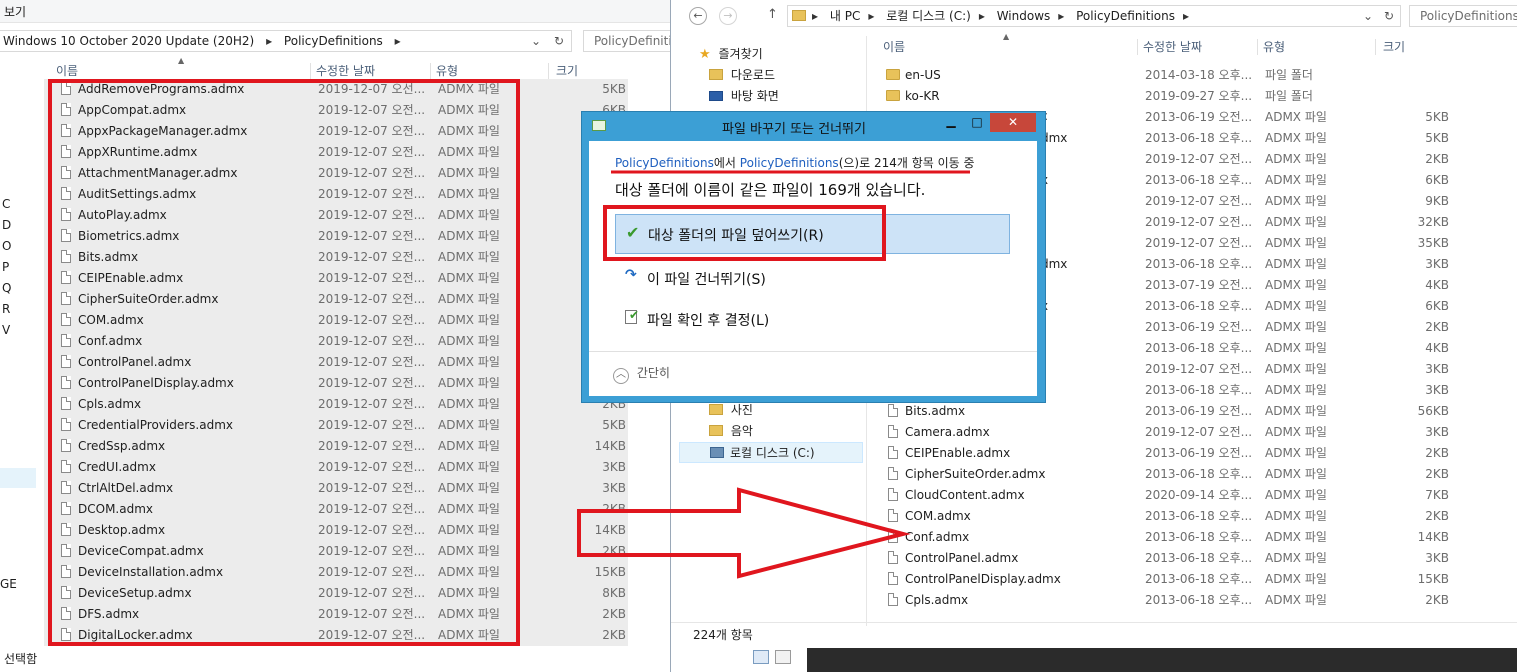 This screenshot has height=672, width=1517. Describe the element at coordinates (1274, 47) in the screenshot. I see `column-header-type: 유형` at that location.